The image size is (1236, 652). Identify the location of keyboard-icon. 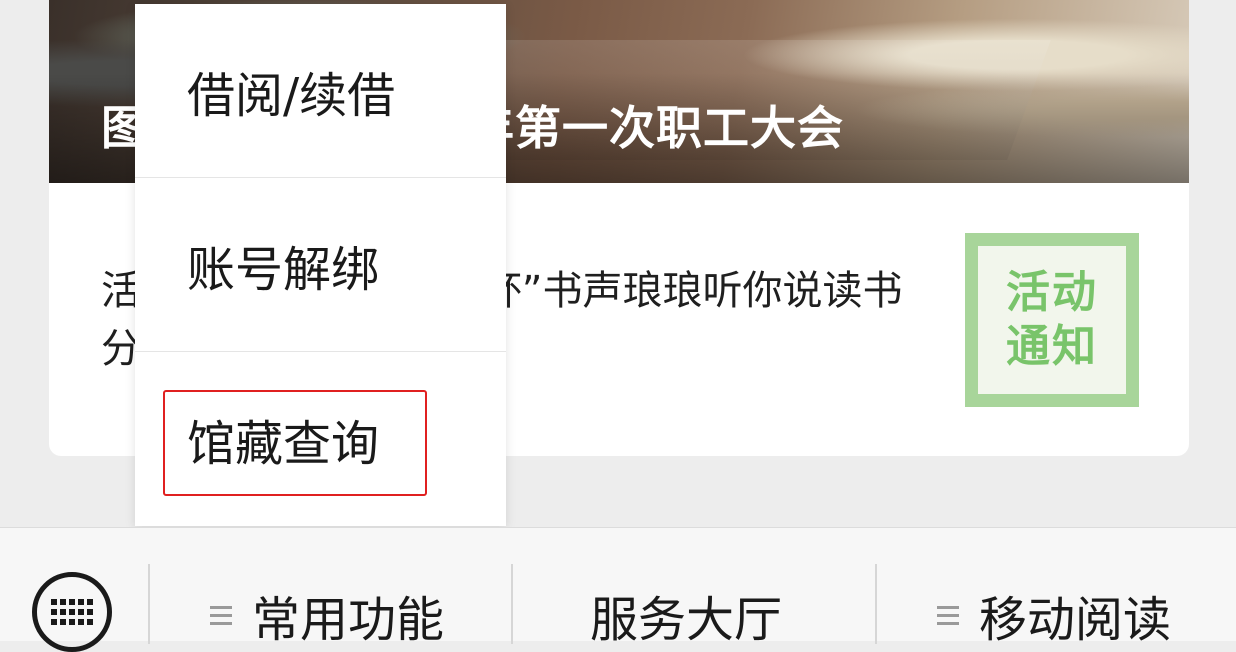
(72, 612).